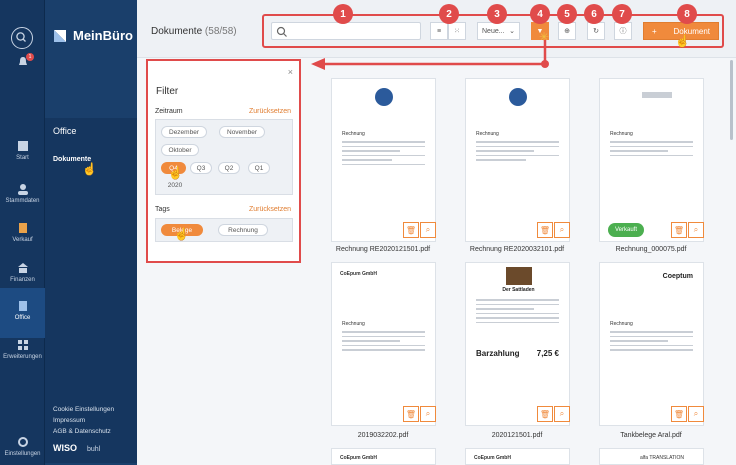  I want to click on list-icon: ≡, so click(439, 31).